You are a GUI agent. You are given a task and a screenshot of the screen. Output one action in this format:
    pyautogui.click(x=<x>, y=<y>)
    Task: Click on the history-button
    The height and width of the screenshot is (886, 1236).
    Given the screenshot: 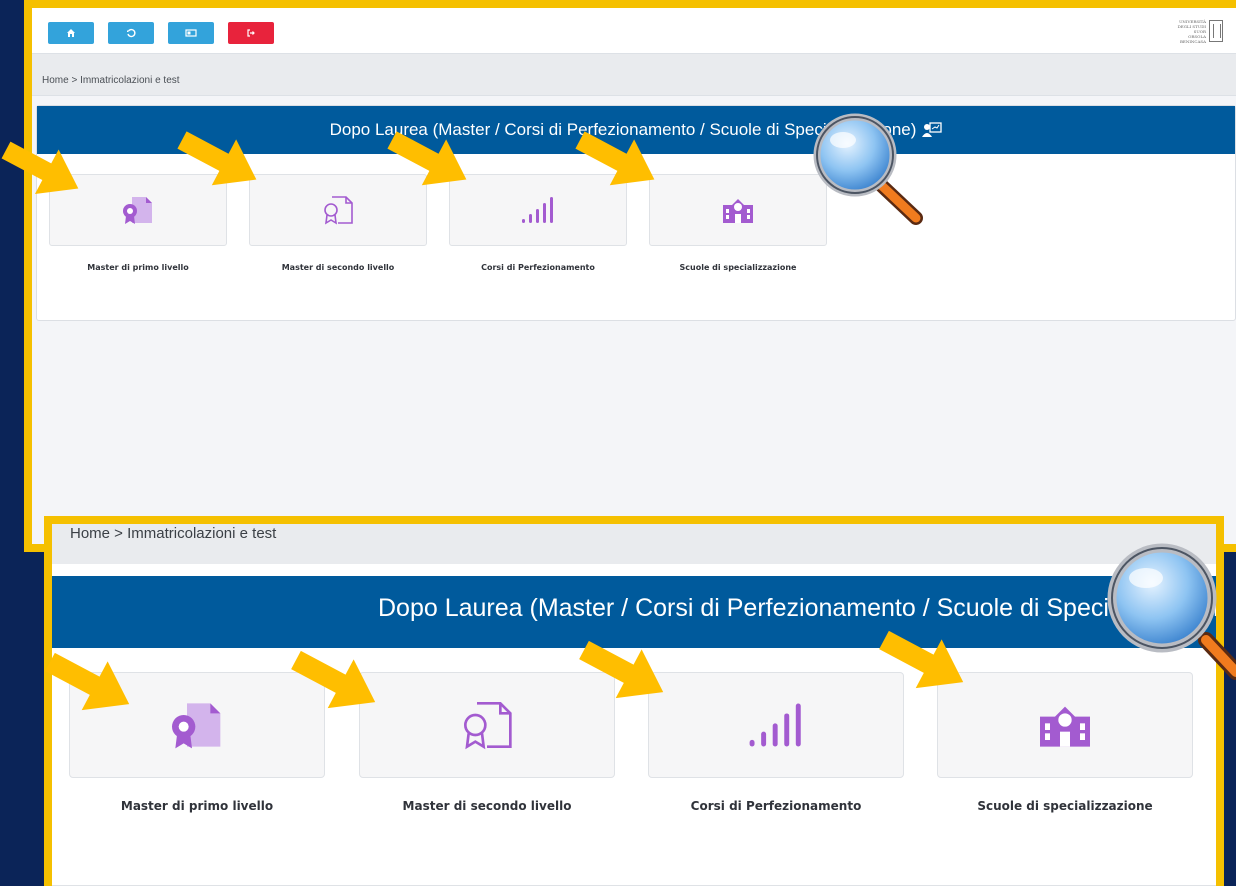 What is the action you would take?
    pyautogui.click(x=131, y=33)
    